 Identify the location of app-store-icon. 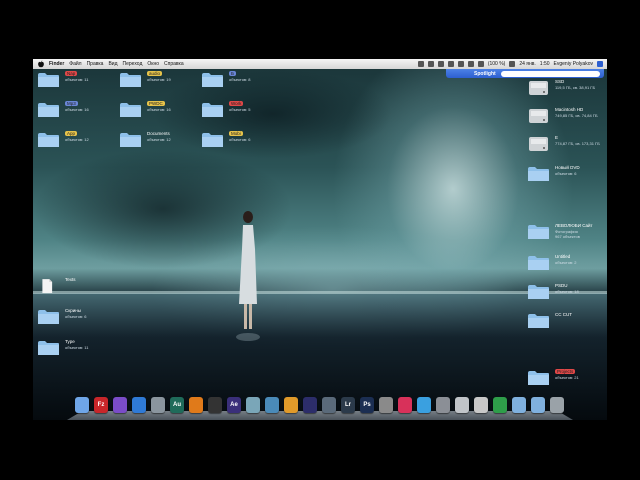
(481, 405).